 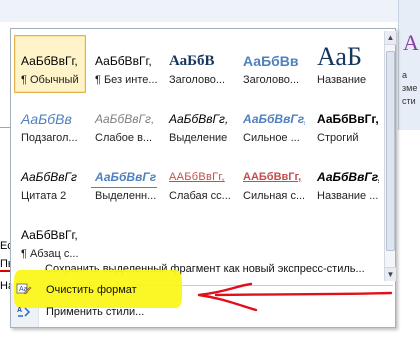 I want to click on gallery-scrollbar: ▲ ▼, so click(x=390, y=156).